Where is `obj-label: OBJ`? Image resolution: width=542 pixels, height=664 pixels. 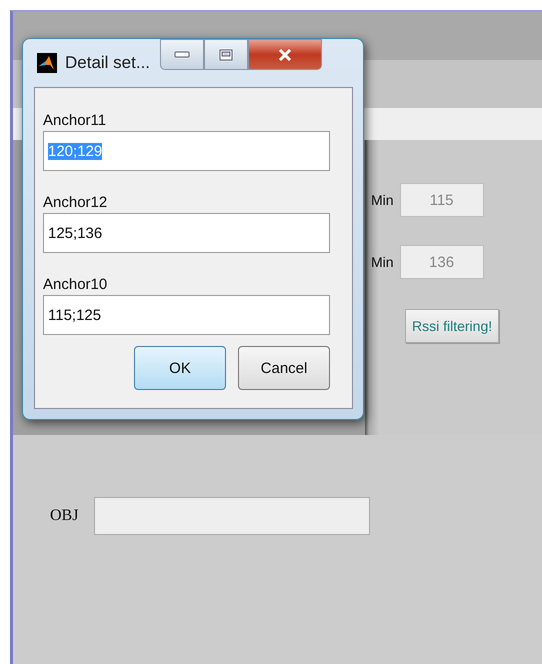 obj-label: OBJ is located at coordinates (64, 516).